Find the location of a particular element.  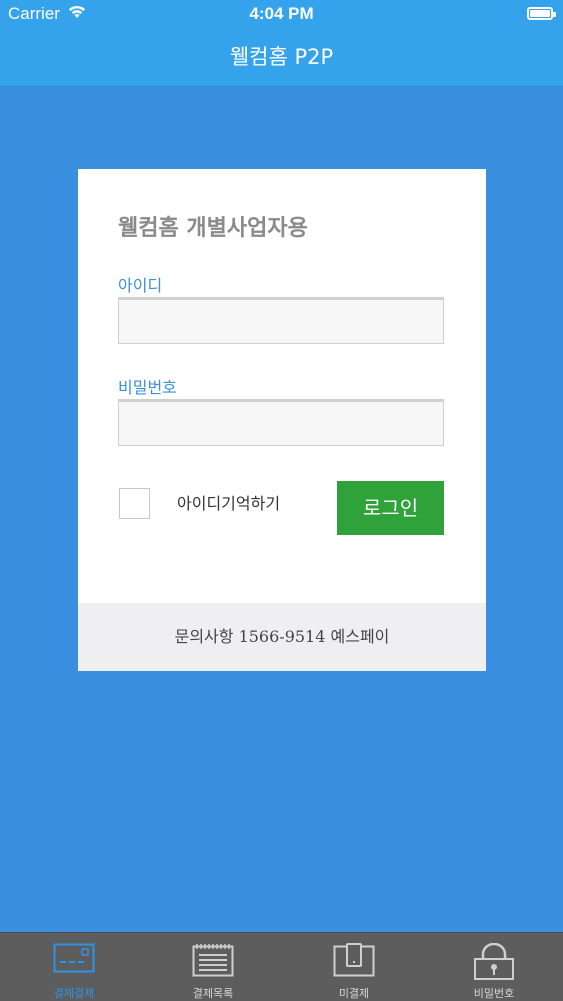

contact-footer: 문의사항 1566-9514 예스페이 is located at coordinates (282, 637).